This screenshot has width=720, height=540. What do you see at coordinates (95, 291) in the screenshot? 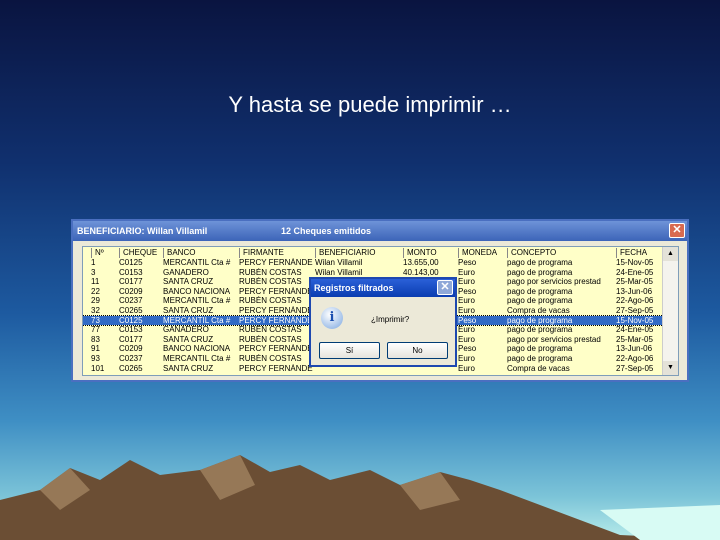
I see `cell-num: 22` at bounding box center [95, 291].